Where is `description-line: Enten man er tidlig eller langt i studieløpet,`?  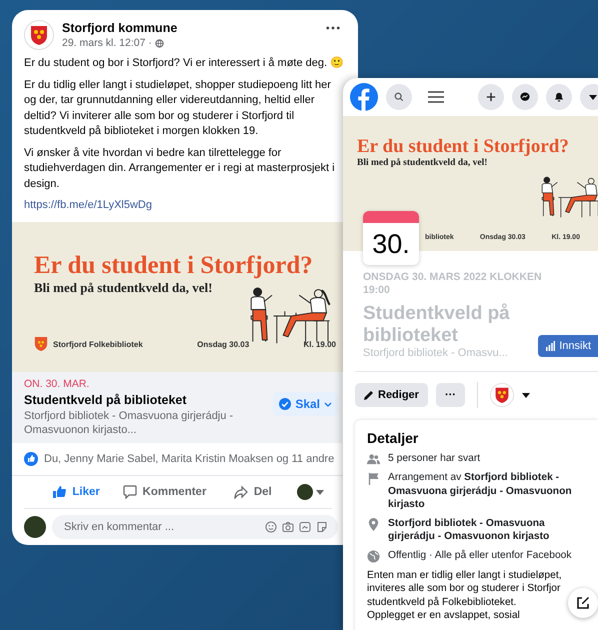
description-line: Enten man er tidlig eller langt i studieløpet, is located at coordinates (464, 575).